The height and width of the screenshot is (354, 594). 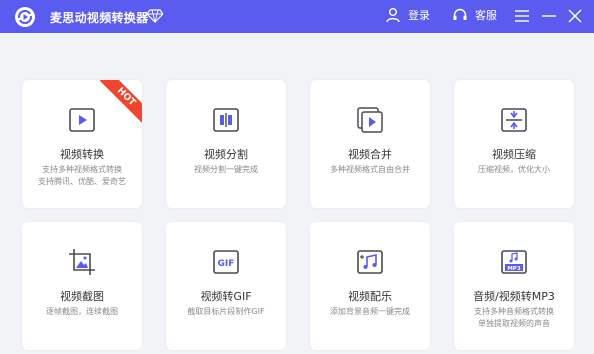 What do you see at coordinates (514, 296) in the screenshot?
I see `card-title: 音频/视频转MP3` at bounding box center [514, 296].